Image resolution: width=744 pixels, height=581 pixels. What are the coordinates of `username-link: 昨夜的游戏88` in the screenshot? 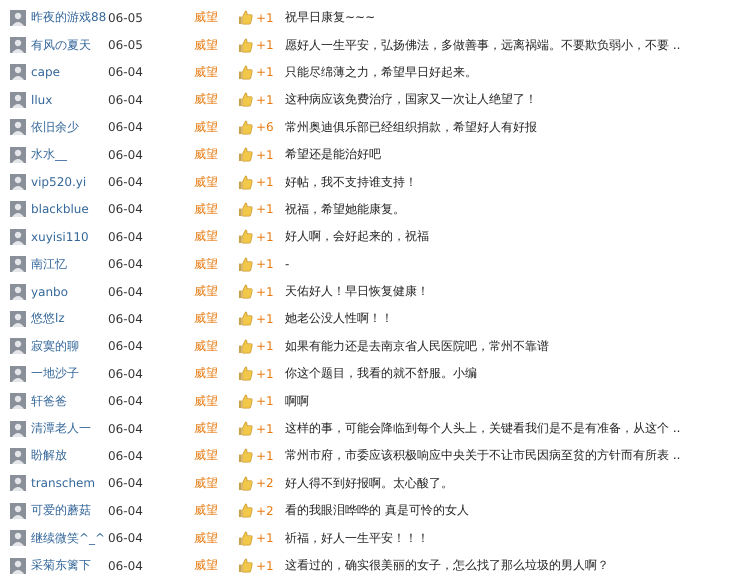 It's located at (68, 17).